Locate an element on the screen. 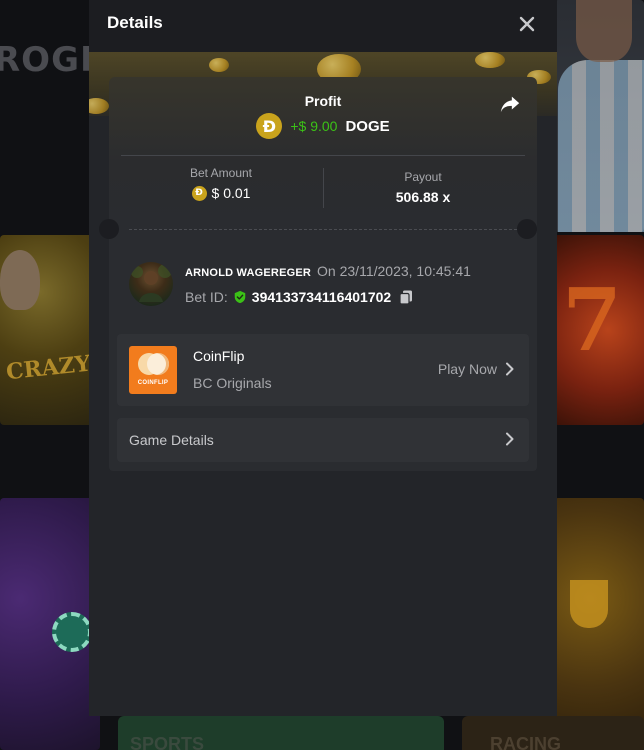 Image resolution: width=644 pixels, height=750 pixels. profit-amount: +$ 9.00 is located at coordinates (314, 126).